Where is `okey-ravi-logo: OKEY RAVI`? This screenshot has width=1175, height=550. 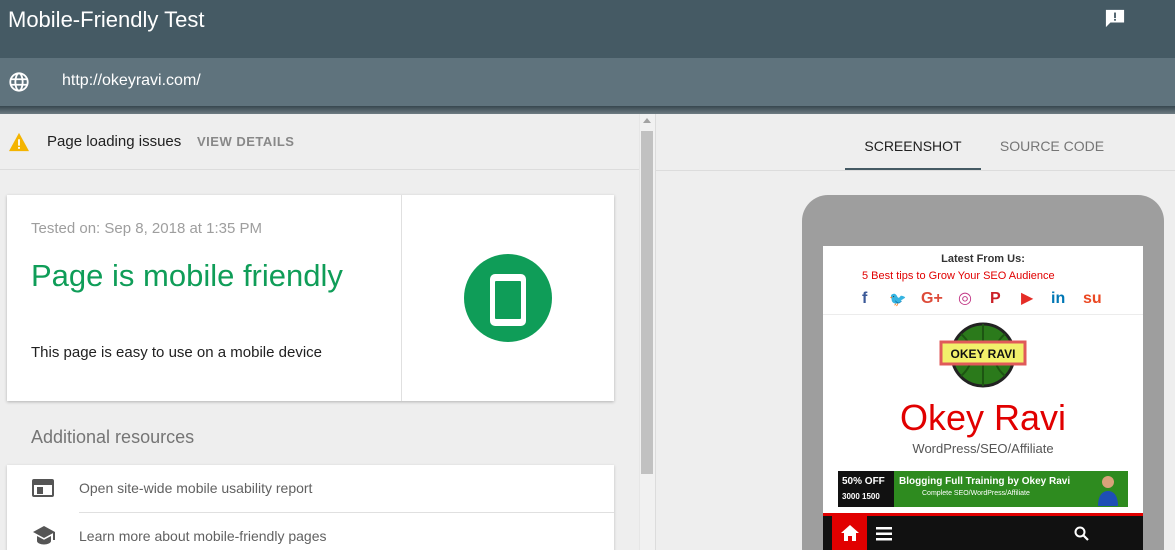 okey-ravi-logo: OKEY RAVI is located at coordinates (983, 355).